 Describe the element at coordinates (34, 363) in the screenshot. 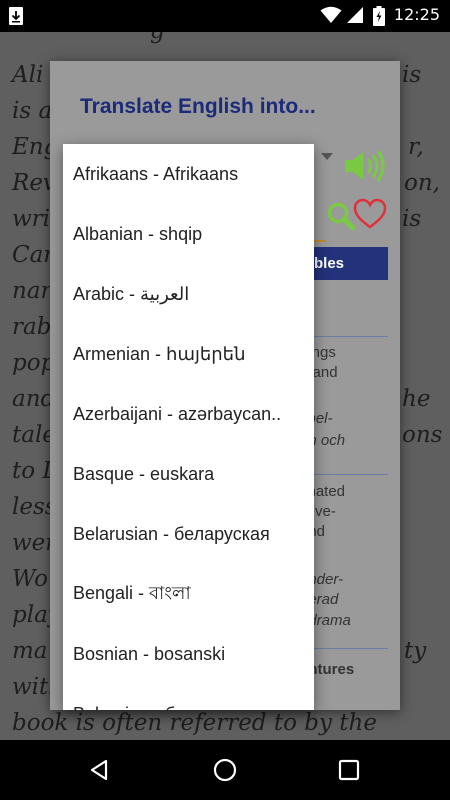

I see `bg-line: pop` at that location.